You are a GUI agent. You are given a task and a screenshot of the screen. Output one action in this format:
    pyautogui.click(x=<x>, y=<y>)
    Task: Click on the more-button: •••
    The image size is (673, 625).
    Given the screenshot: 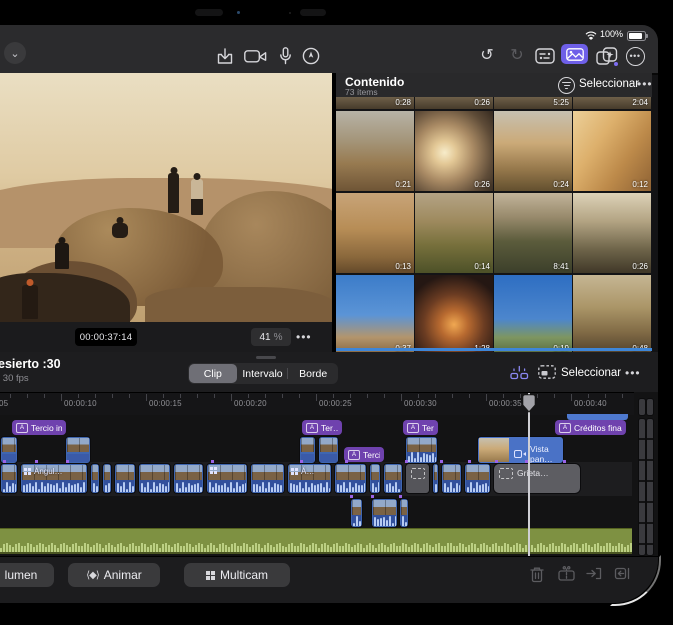 What is the action you would take?
    pyautogui.click(x=635, y=56)
    